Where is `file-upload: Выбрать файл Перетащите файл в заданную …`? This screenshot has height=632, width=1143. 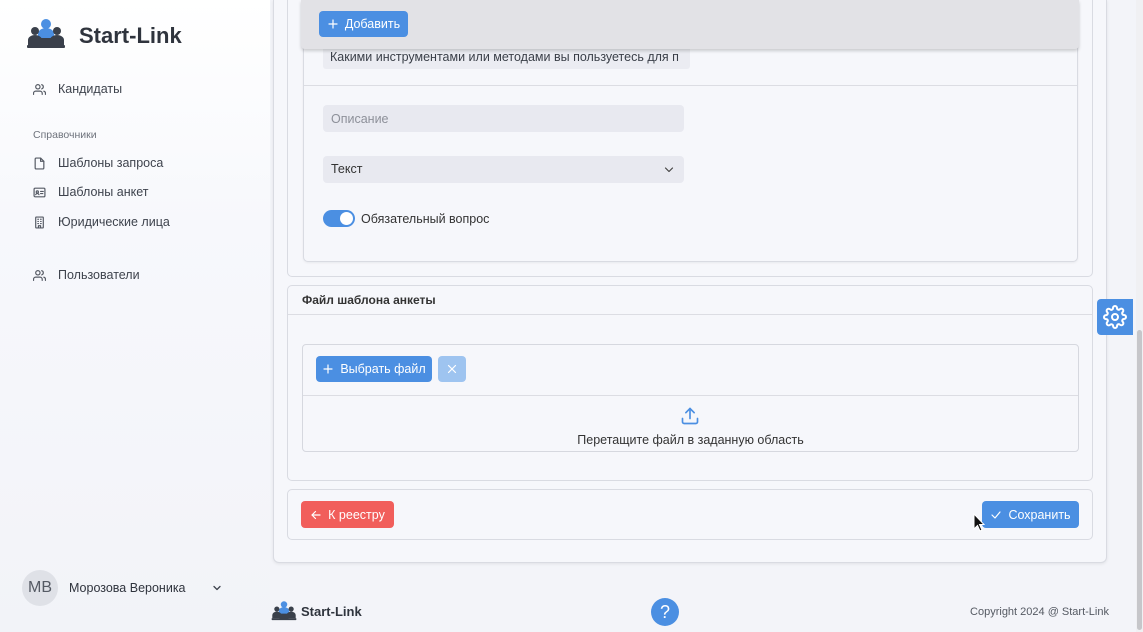 file-upload: Выбрать файл Перетащите файл в заданную … is located at coordinates (690, 398).